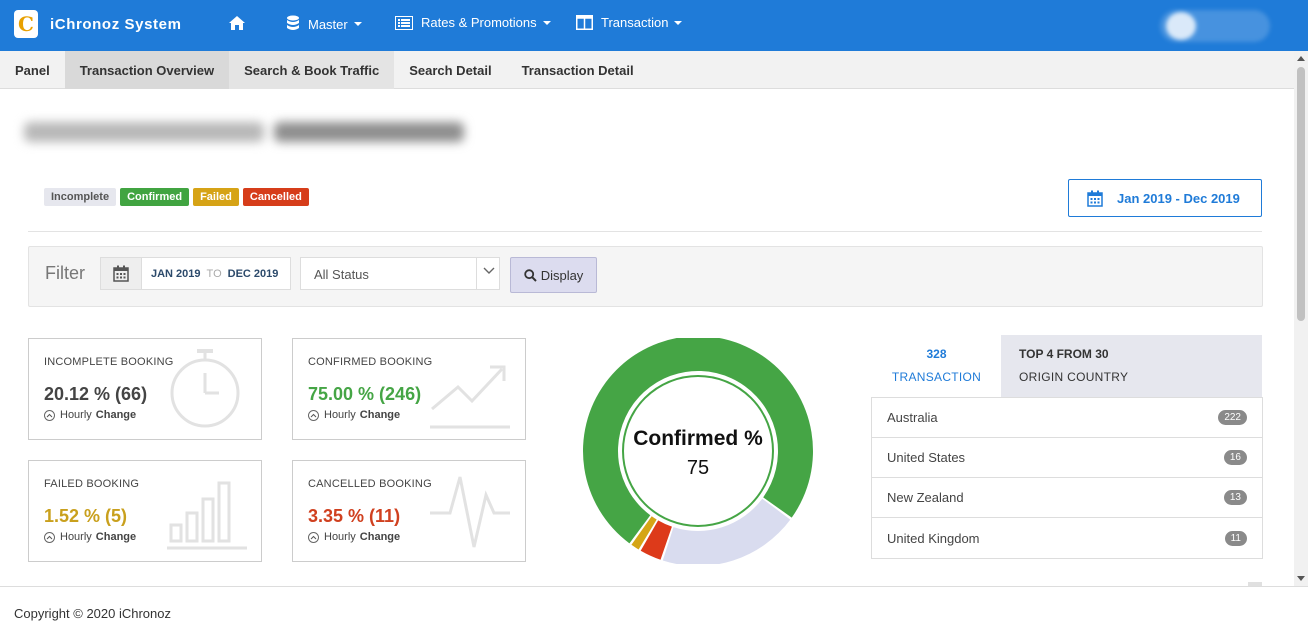 This screenshot has height=637, width=1308. What do you see at coordinates (145, 511) in the screenshot?
I see `card-failed-booking: FAILED BOOKING 1.52 % (5) Hourly Change` at bounding box center [145, 511].